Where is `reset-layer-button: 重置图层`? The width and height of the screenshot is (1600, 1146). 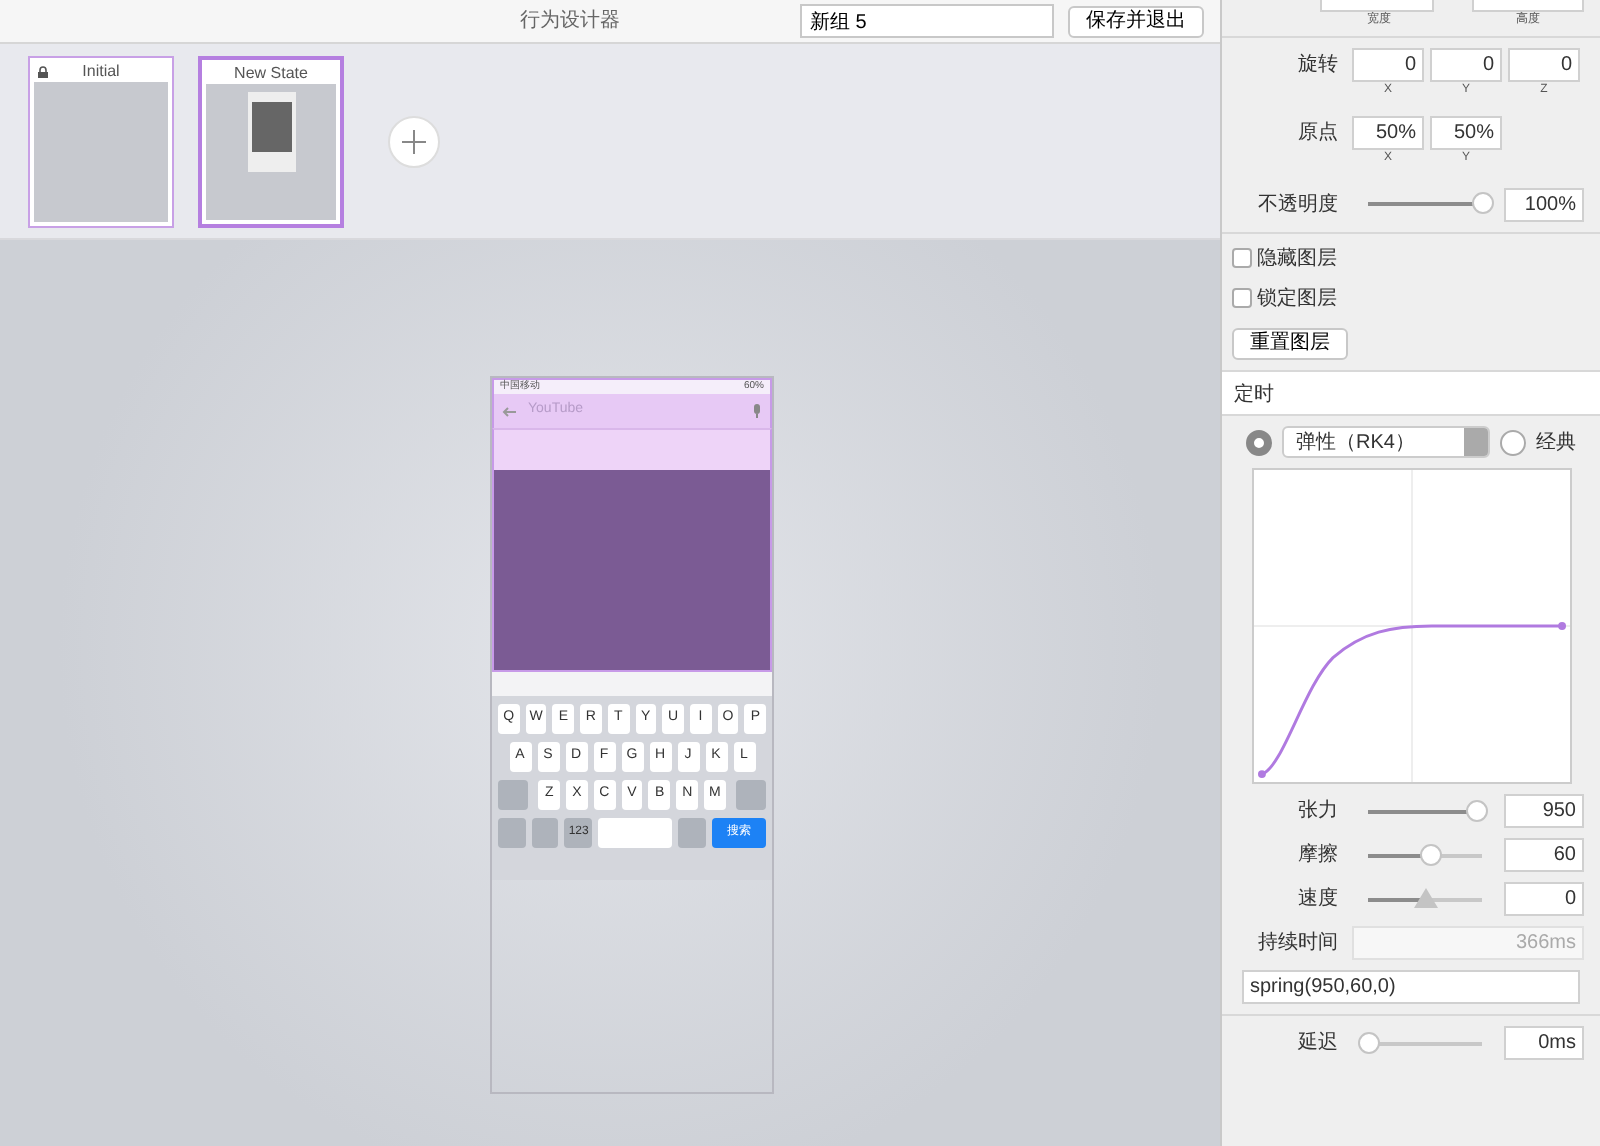 reset-layer-button: 重置图层 is located at coordinates (1290, 344).